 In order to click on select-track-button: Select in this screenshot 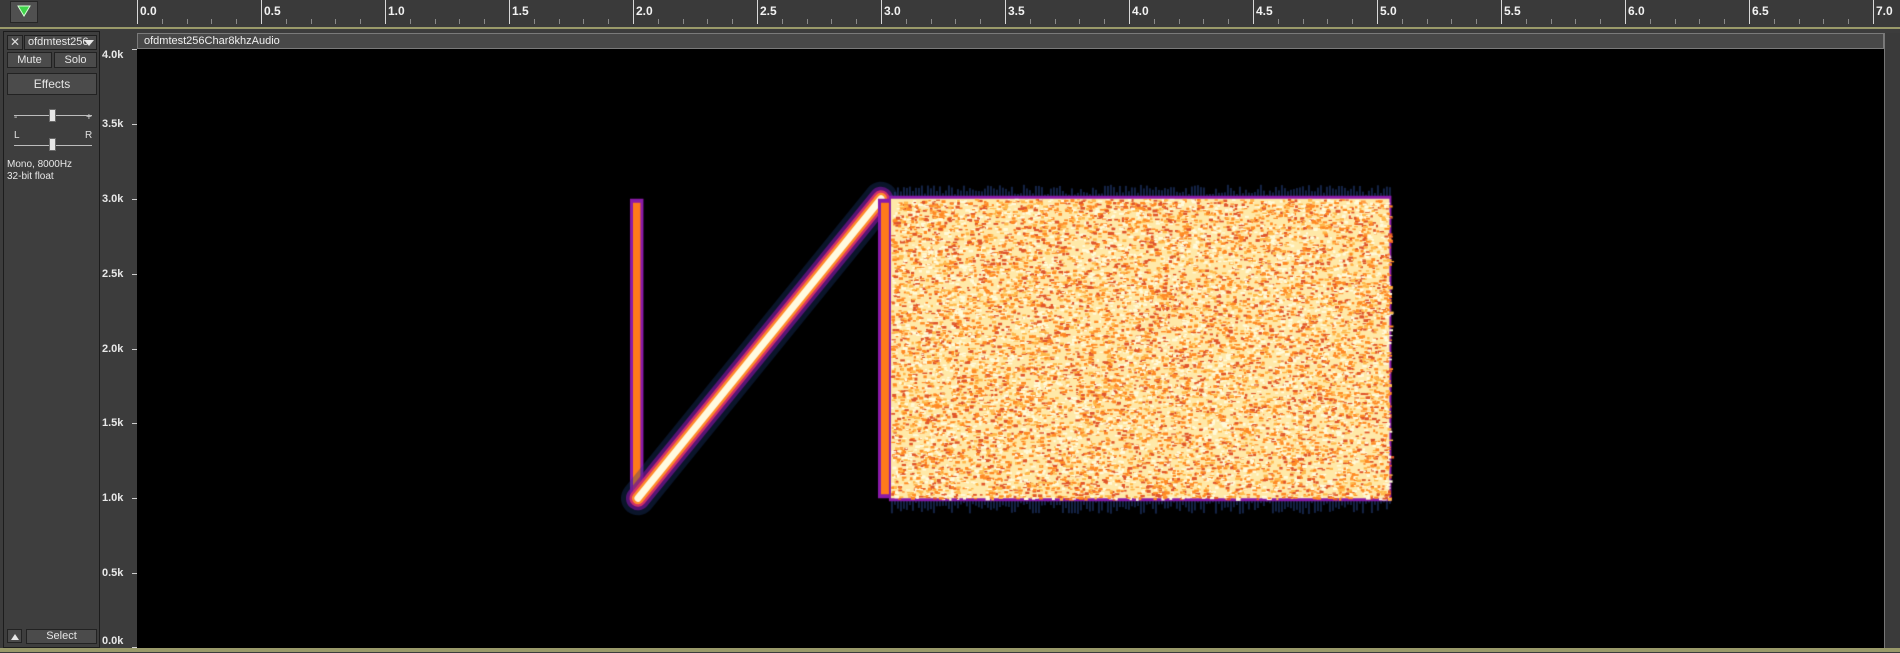, I will do `click(61, 636)`.